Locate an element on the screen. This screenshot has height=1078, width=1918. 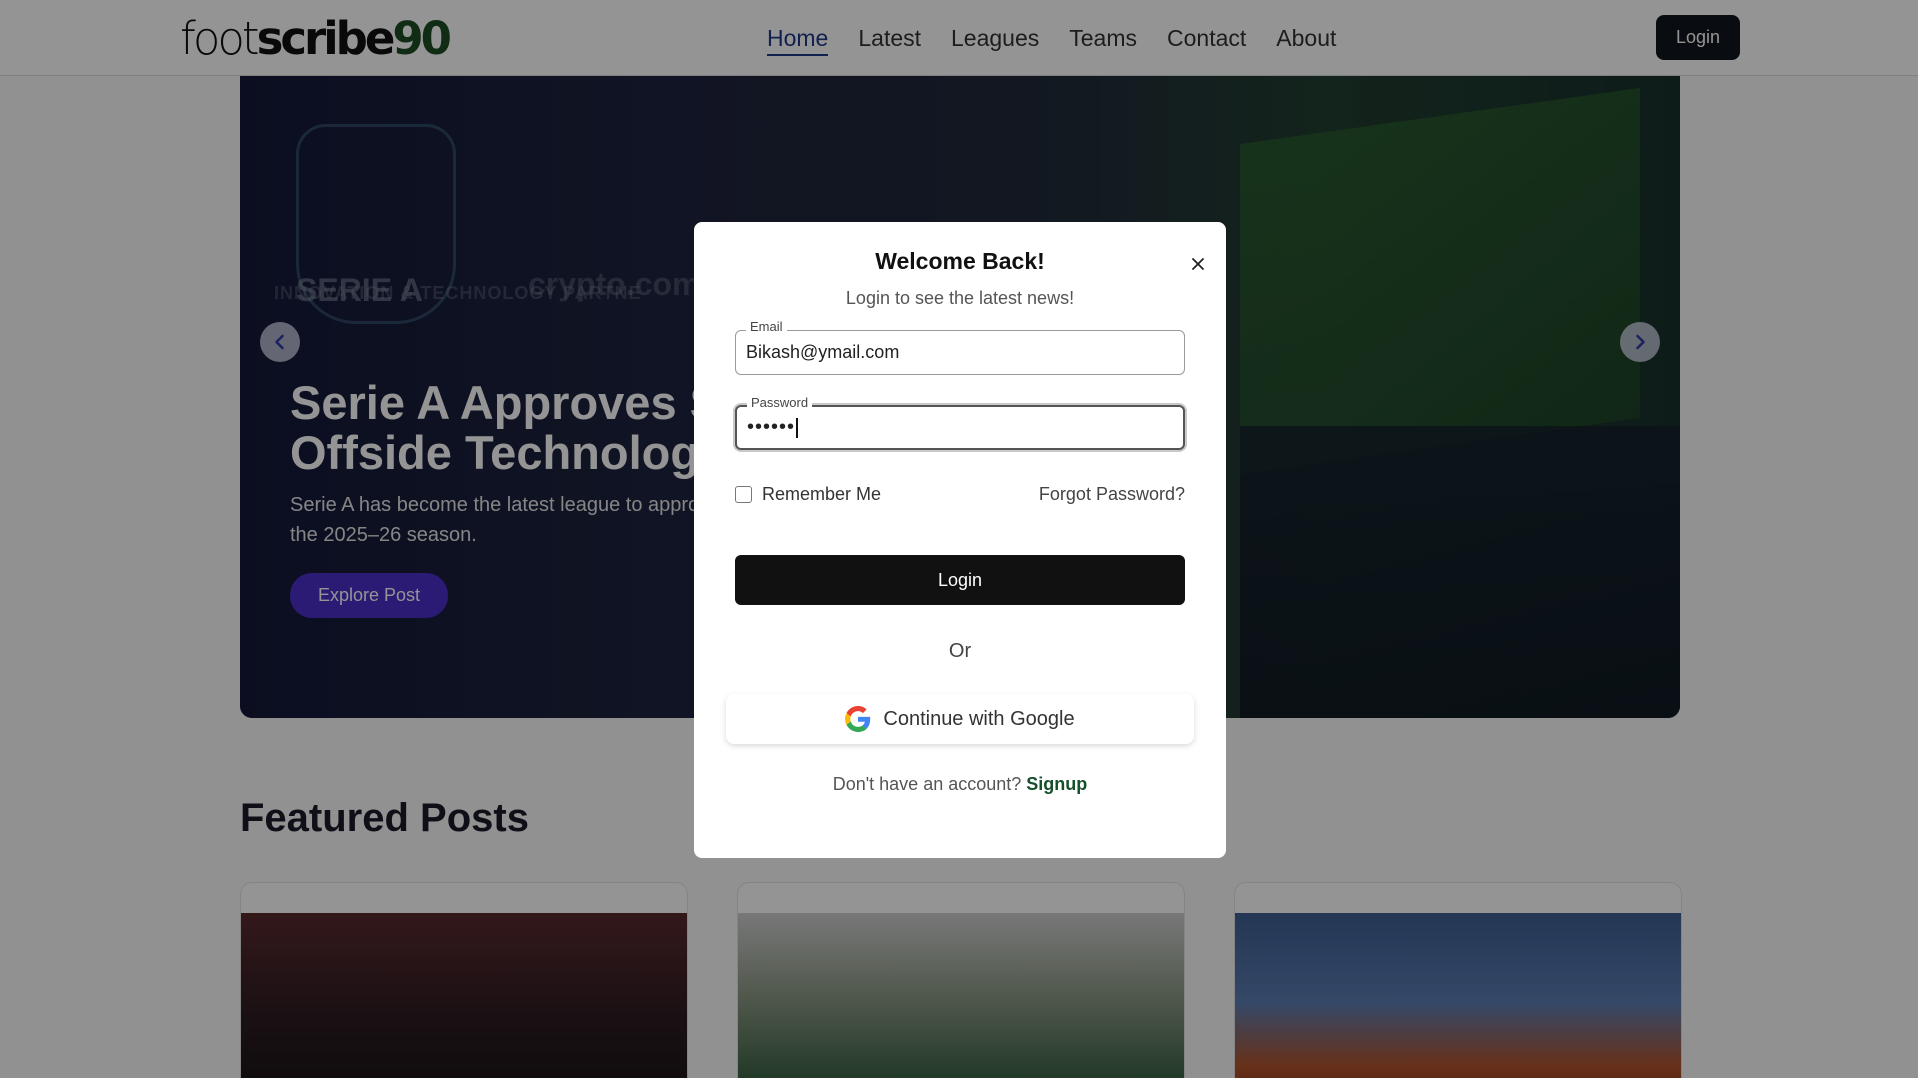
password-label: Password is located at coordinates (780, 403).